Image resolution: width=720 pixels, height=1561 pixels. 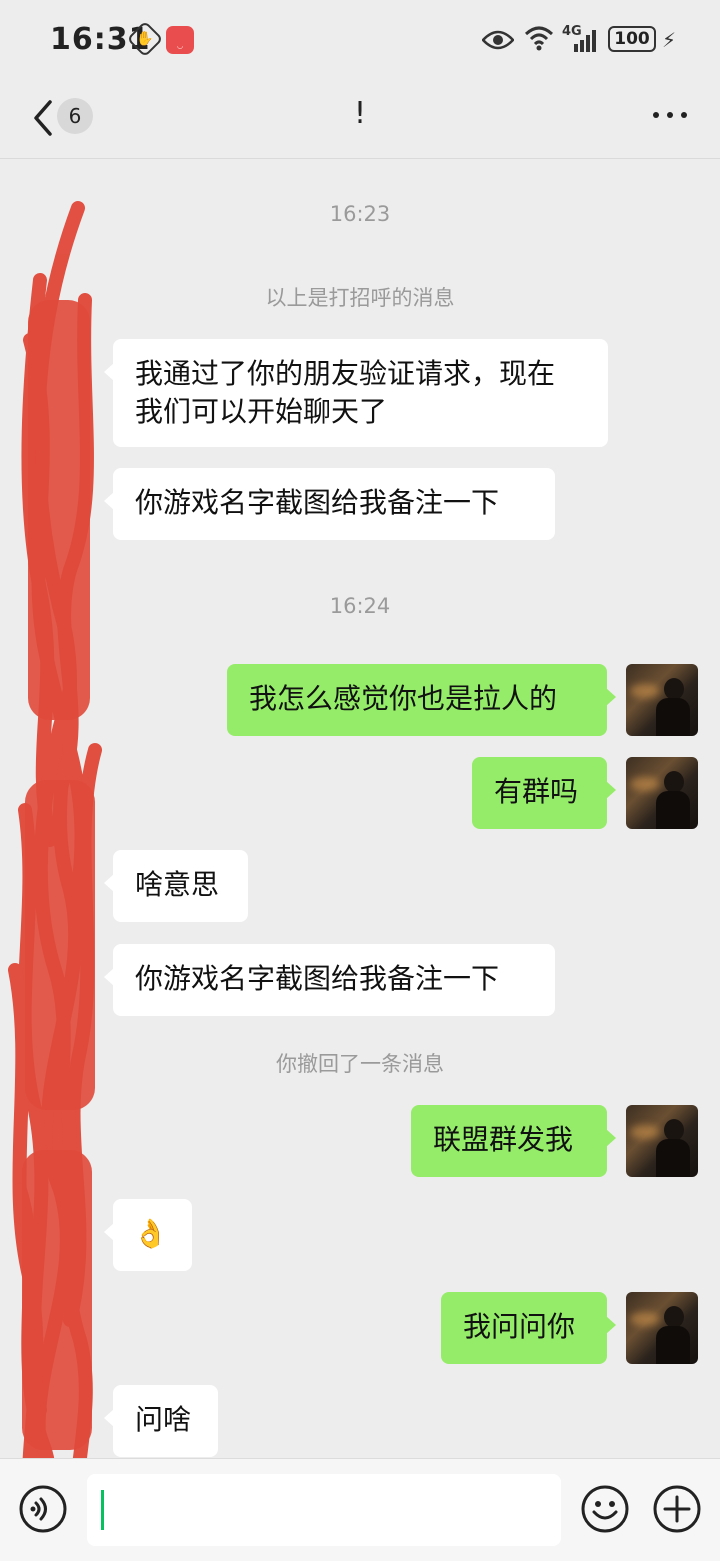 What do you see at coordinates (324, 1510) in the screenshot?
I see `message-input` at bounding box center [324, 1510].